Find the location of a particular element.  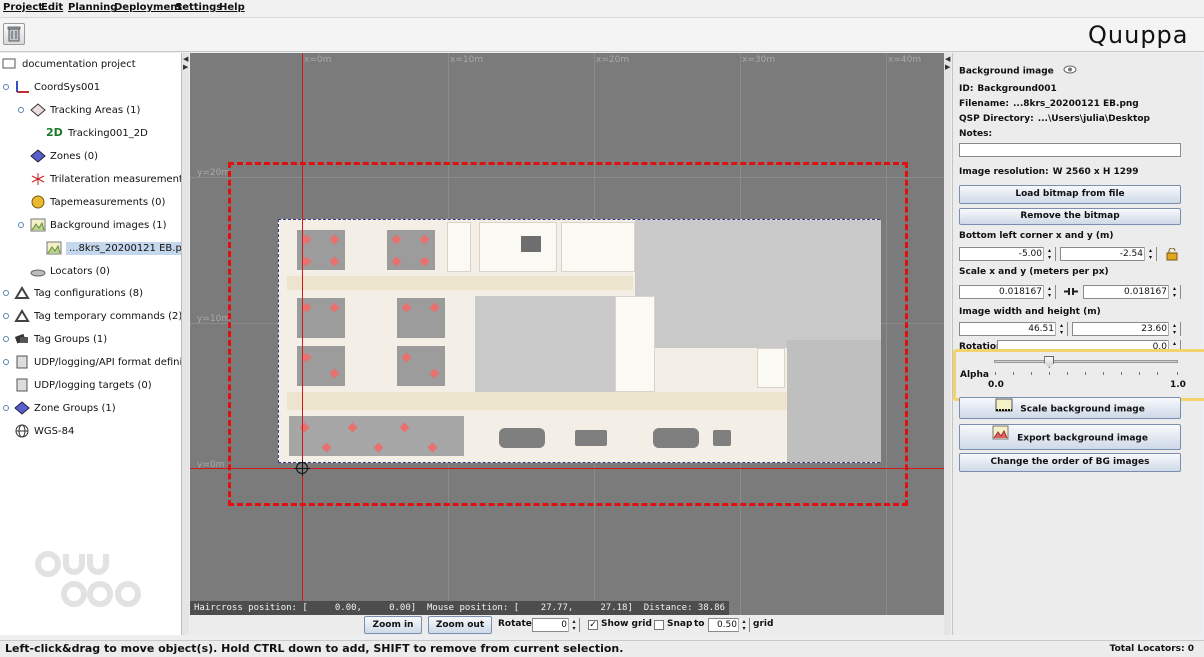

image-file-icon is located at coordinates (54, 248).